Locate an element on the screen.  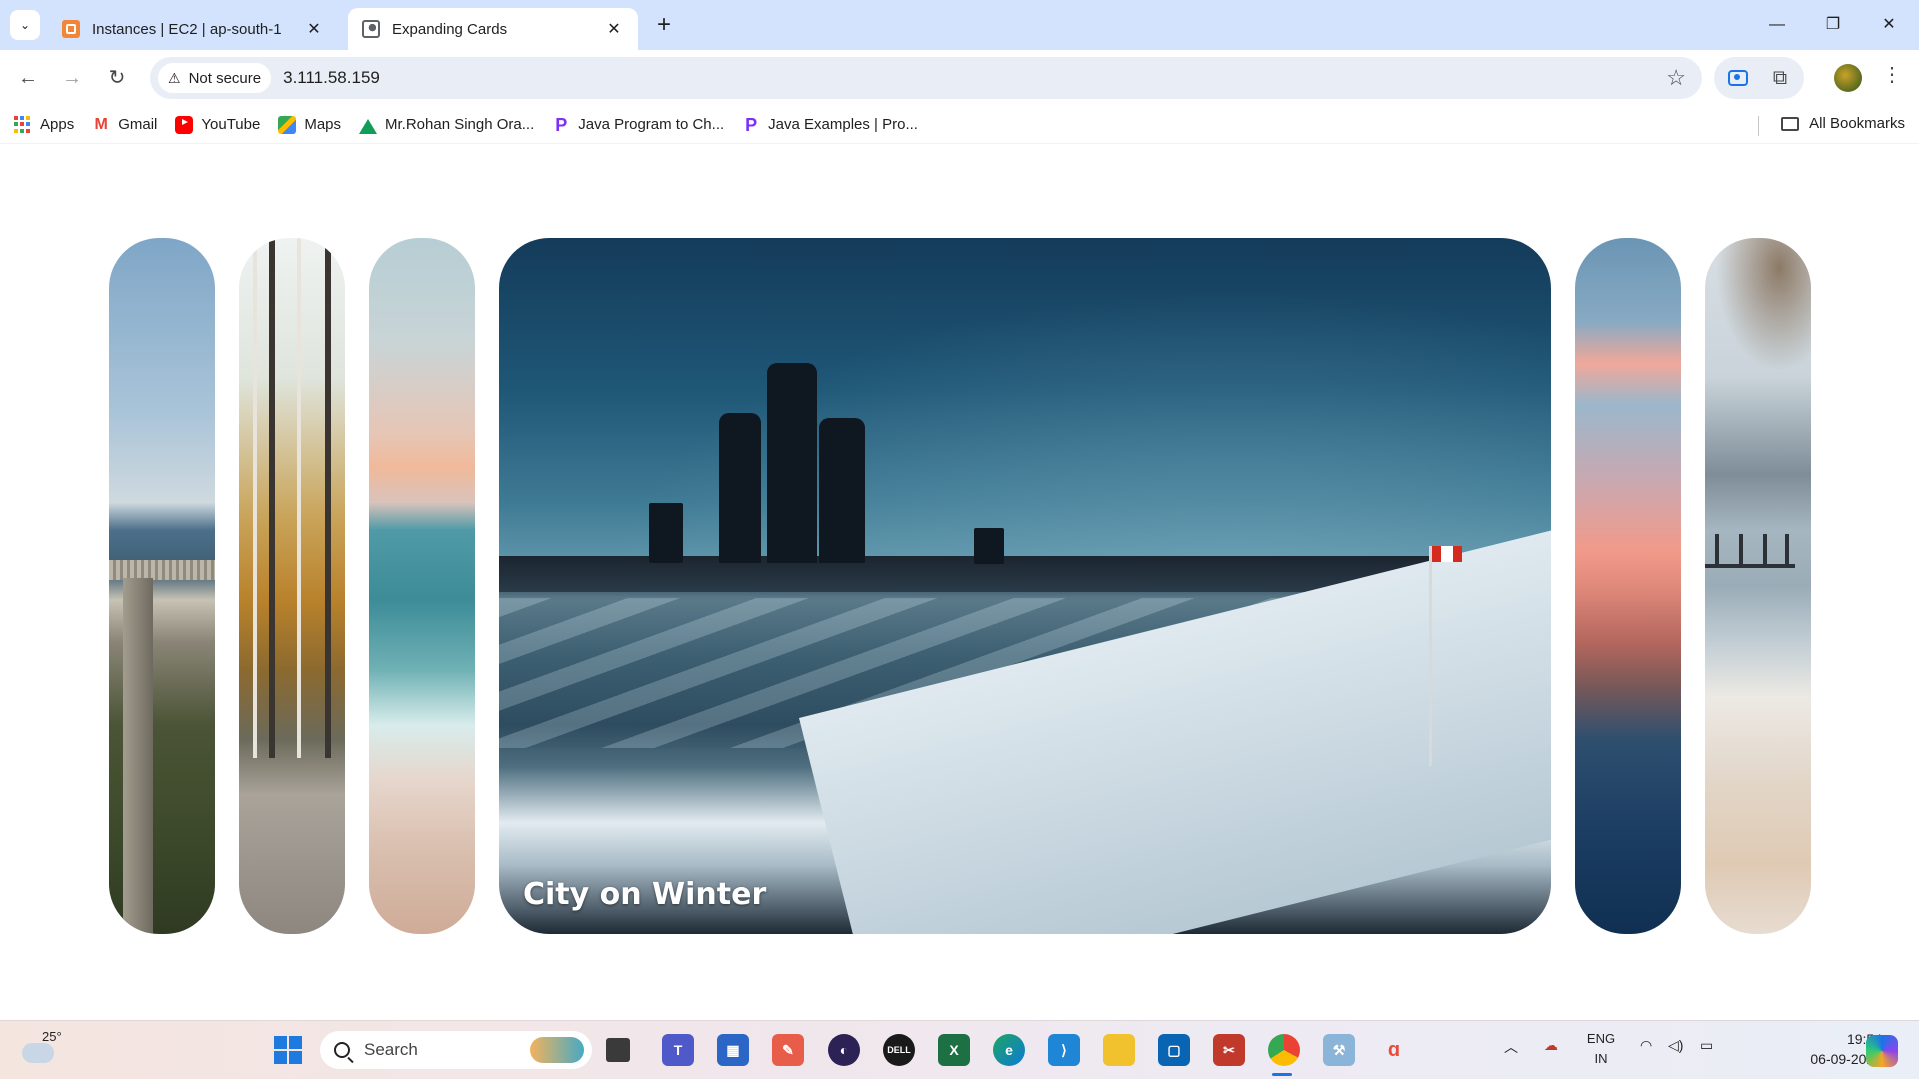
tab-expanding-cards: Expanding Cards ✕ is located at coordinates (493, 29).